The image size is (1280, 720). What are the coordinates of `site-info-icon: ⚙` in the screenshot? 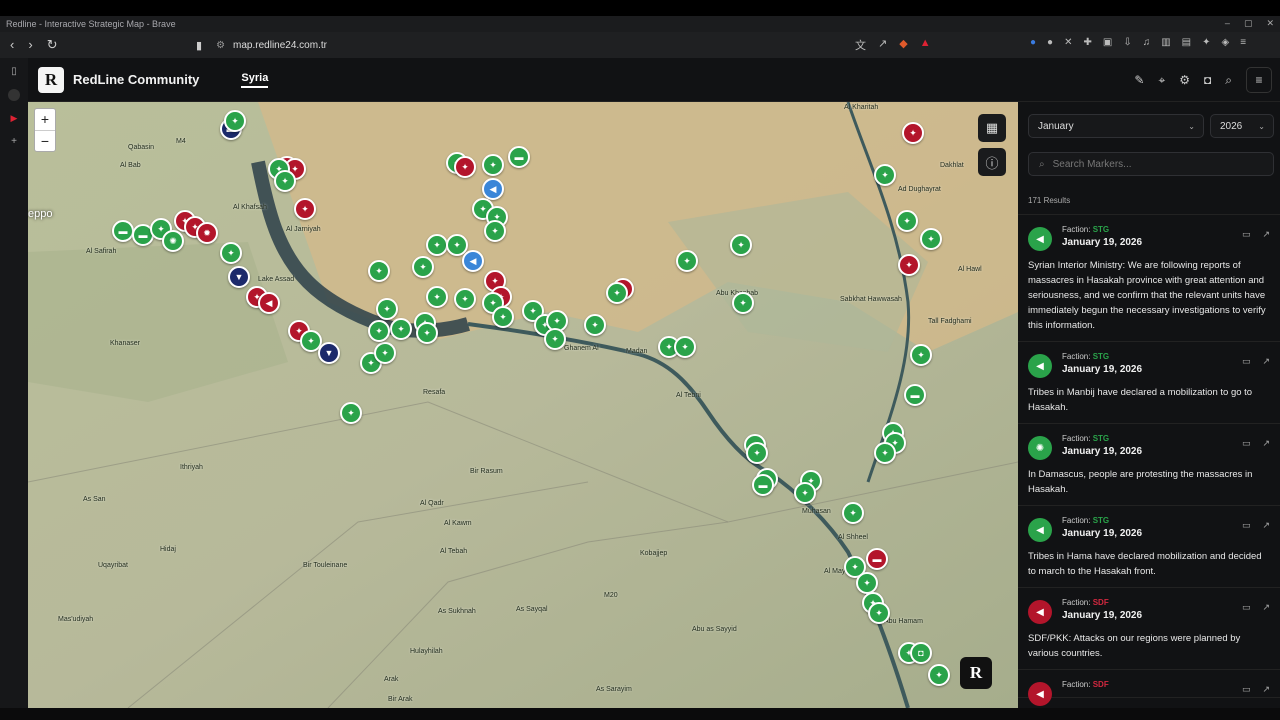 It's located at (220, 45).